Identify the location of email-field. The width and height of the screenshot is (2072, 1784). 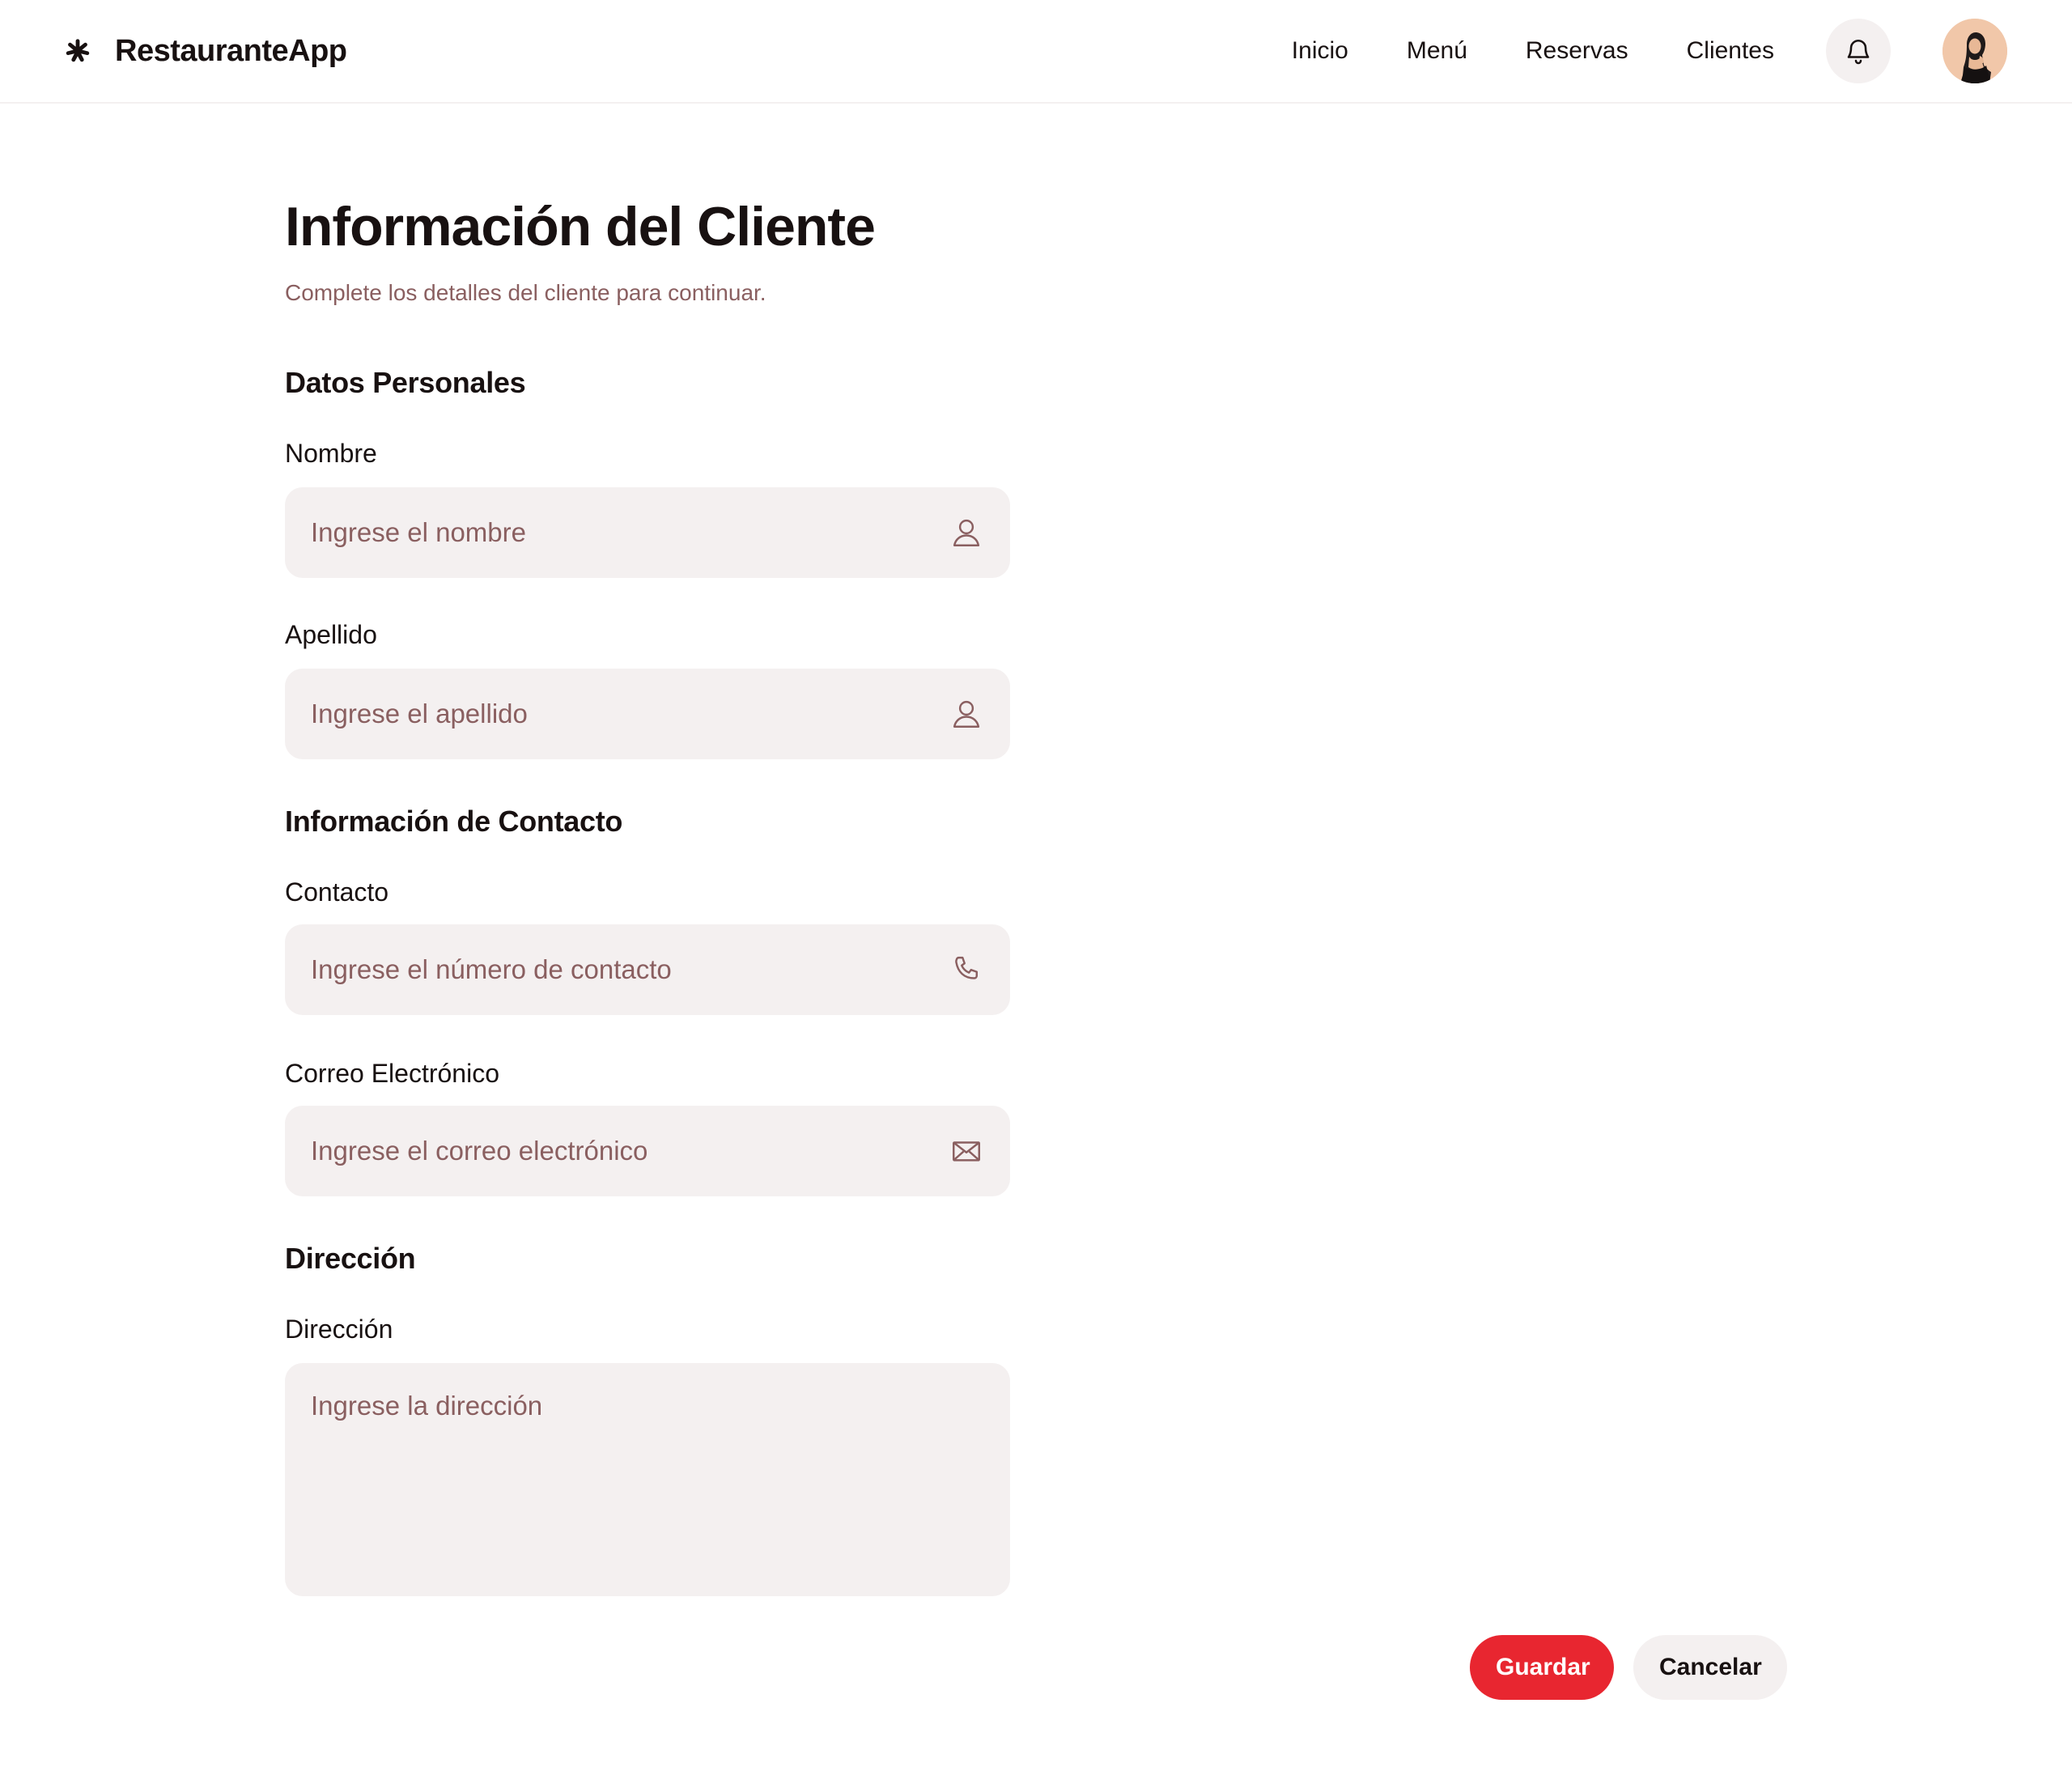
(647, 1151).